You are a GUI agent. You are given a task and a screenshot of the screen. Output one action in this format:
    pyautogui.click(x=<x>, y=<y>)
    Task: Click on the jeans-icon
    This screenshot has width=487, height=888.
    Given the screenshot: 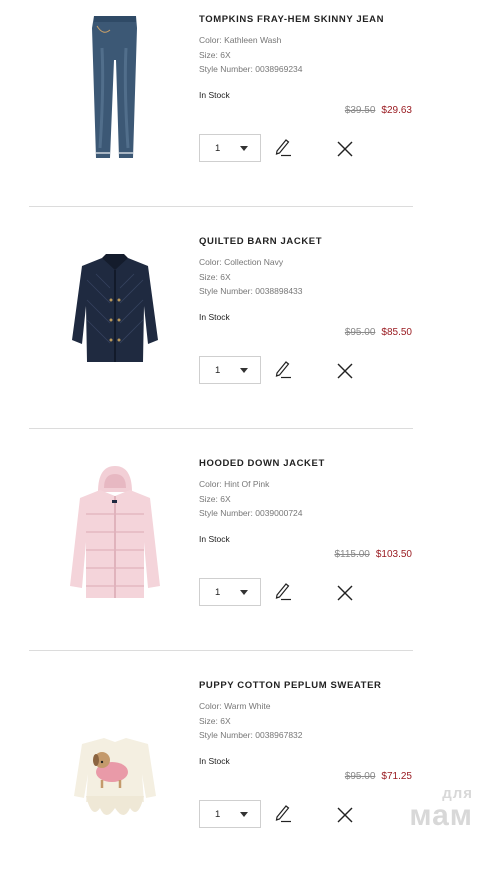 What is the action you would take?
    pyautogui.click(x=114, y=87)
    